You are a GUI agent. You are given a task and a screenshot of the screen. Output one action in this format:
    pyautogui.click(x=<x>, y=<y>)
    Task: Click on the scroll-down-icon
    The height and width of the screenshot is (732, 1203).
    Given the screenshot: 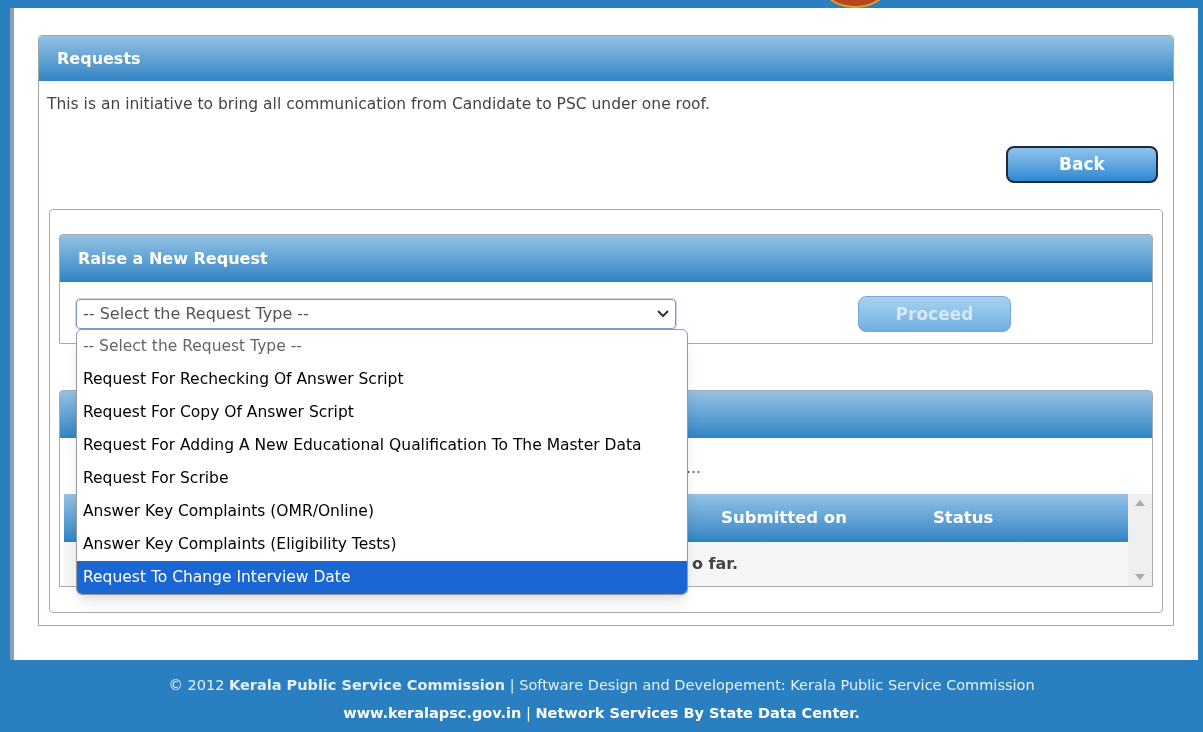 What is the action you would take?
    pyautogui.click(x=1140, y=577)
    